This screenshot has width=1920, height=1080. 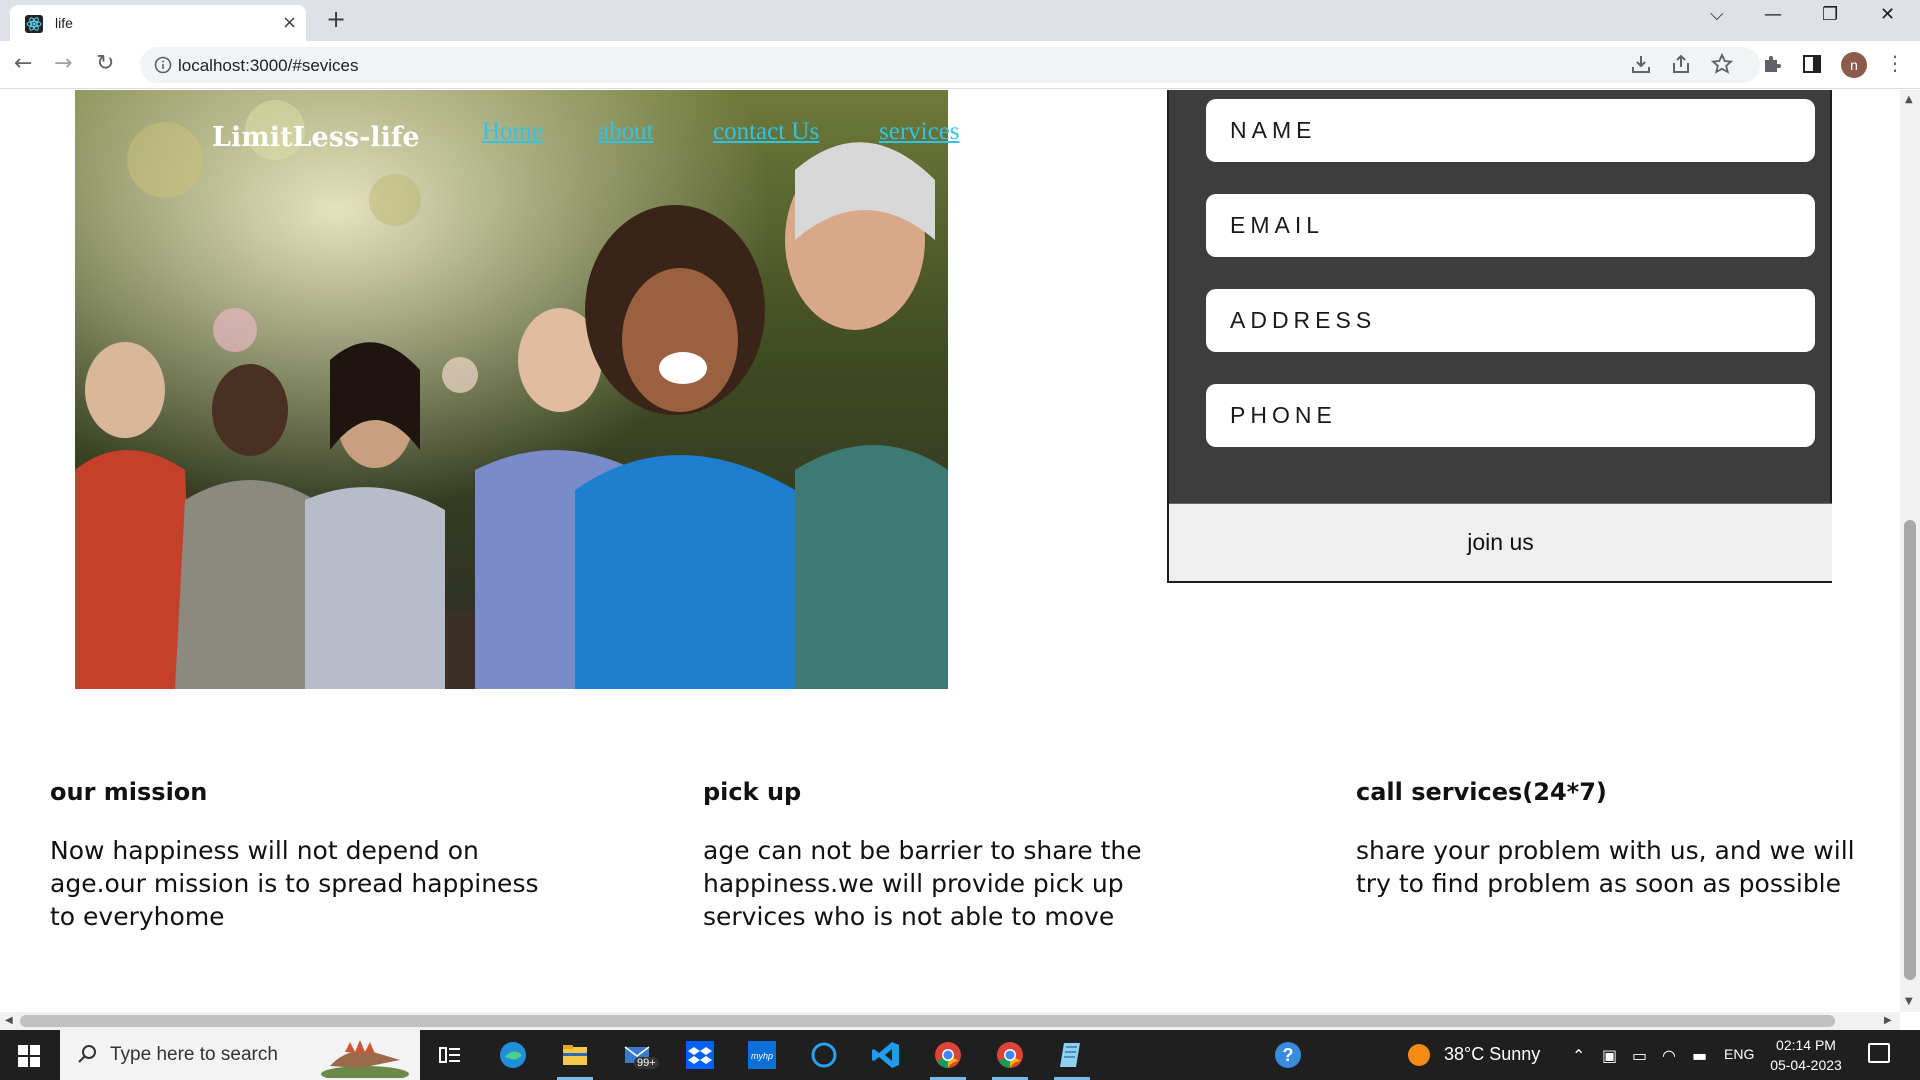 What do you see at coordinates (1492, 1054) in the screenshot?
I see `weather-text: 38°C Sunny` at bounding box center [1492, 1054].